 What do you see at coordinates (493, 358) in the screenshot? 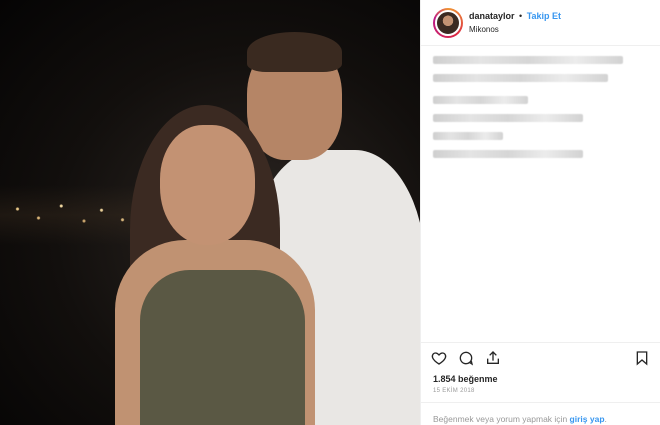
I see `share-icon` at bounding box center [493, 358].